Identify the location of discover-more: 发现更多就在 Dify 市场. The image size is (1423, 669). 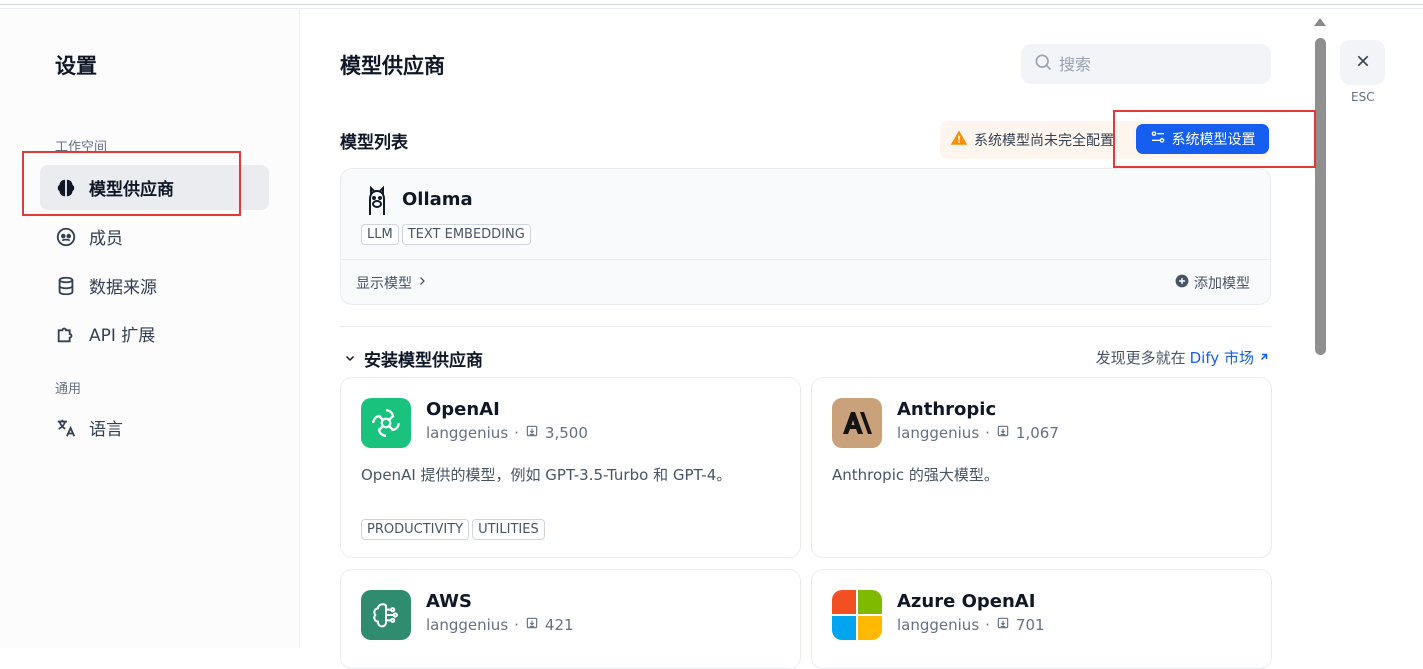
(1183, 357).